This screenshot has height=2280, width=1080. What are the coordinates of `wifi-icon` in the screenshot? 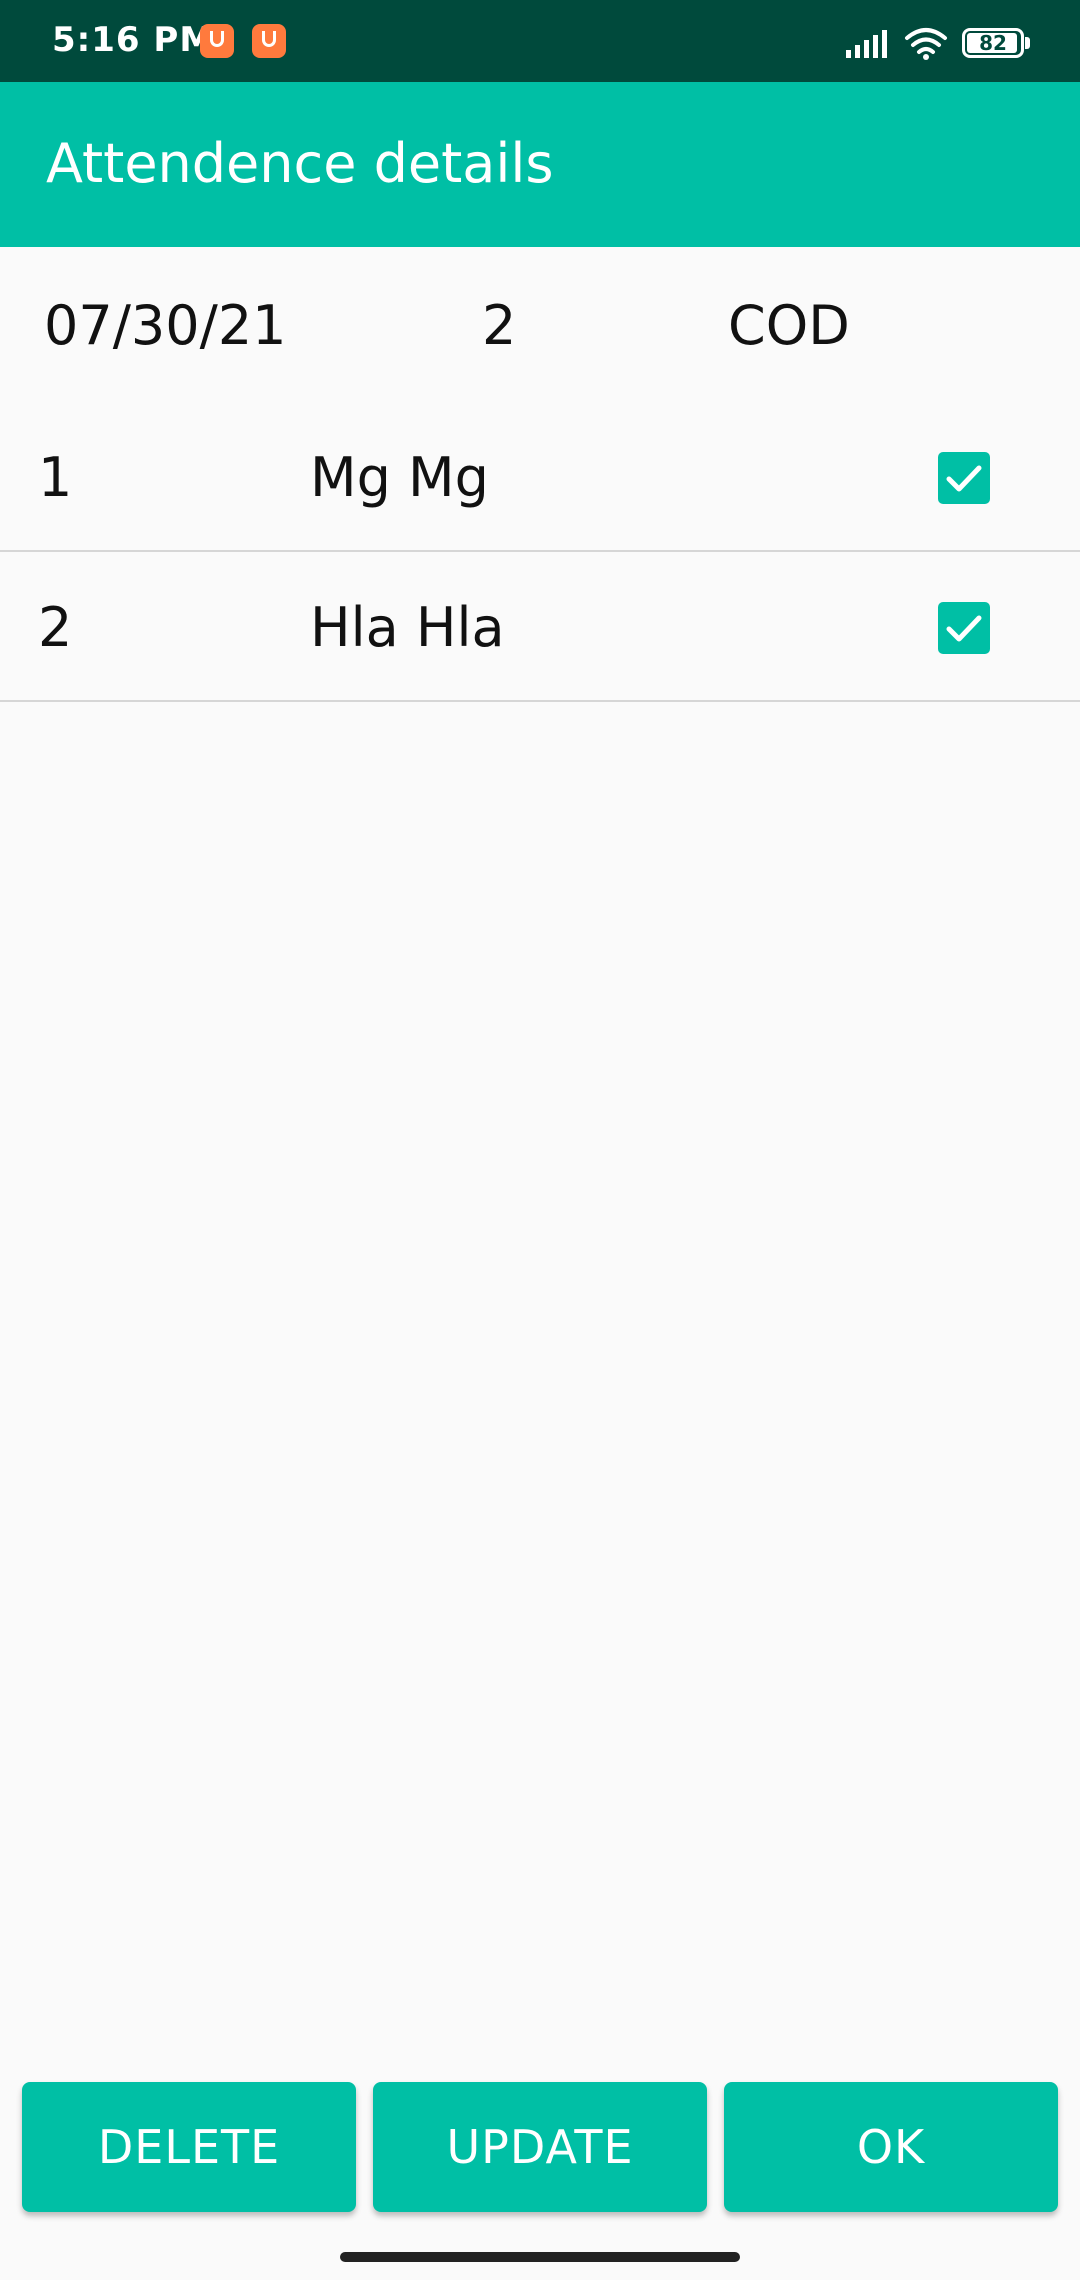 It's located at (926, 44).